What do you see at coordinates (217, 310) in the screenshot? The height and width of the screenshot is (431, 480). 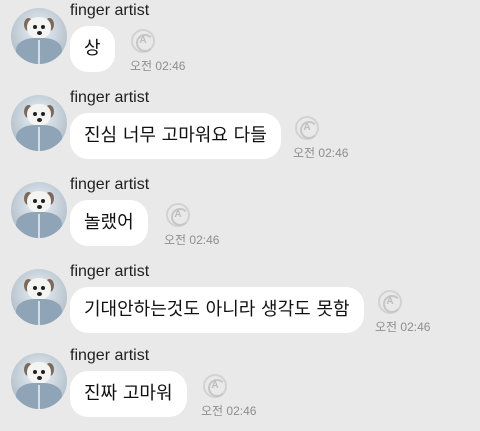 I see `message-bubble: 기대안하는것도 아니라 생각도 못함` at bounding box center [217, 310].